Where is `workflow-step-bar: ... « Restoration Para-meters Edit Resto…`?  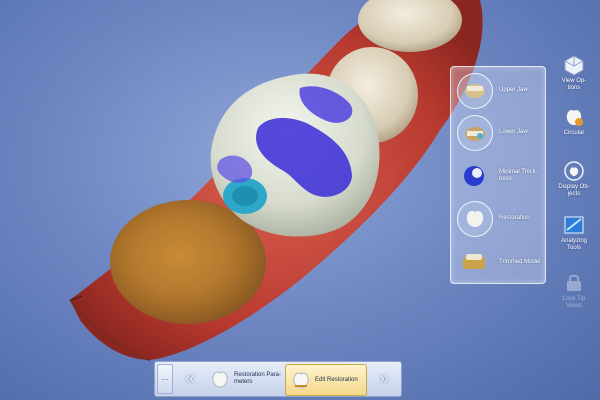 workflow-step-bar: ... « Restoration Para-meters Edit Resto… is located at coordinates (278, 379).